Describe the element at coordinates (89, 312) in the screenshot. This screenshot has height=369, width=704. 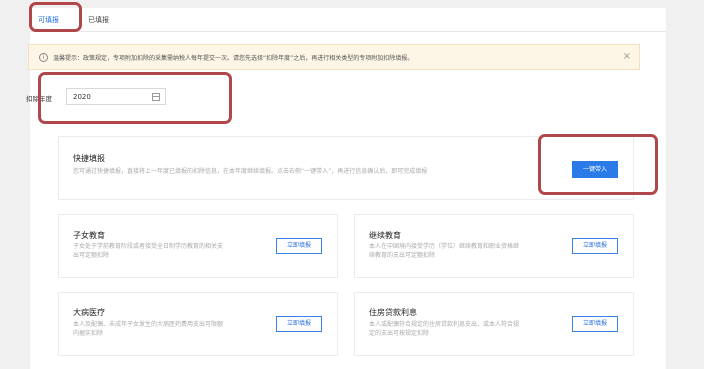
I see `card-title: 大病医疗` at that location.